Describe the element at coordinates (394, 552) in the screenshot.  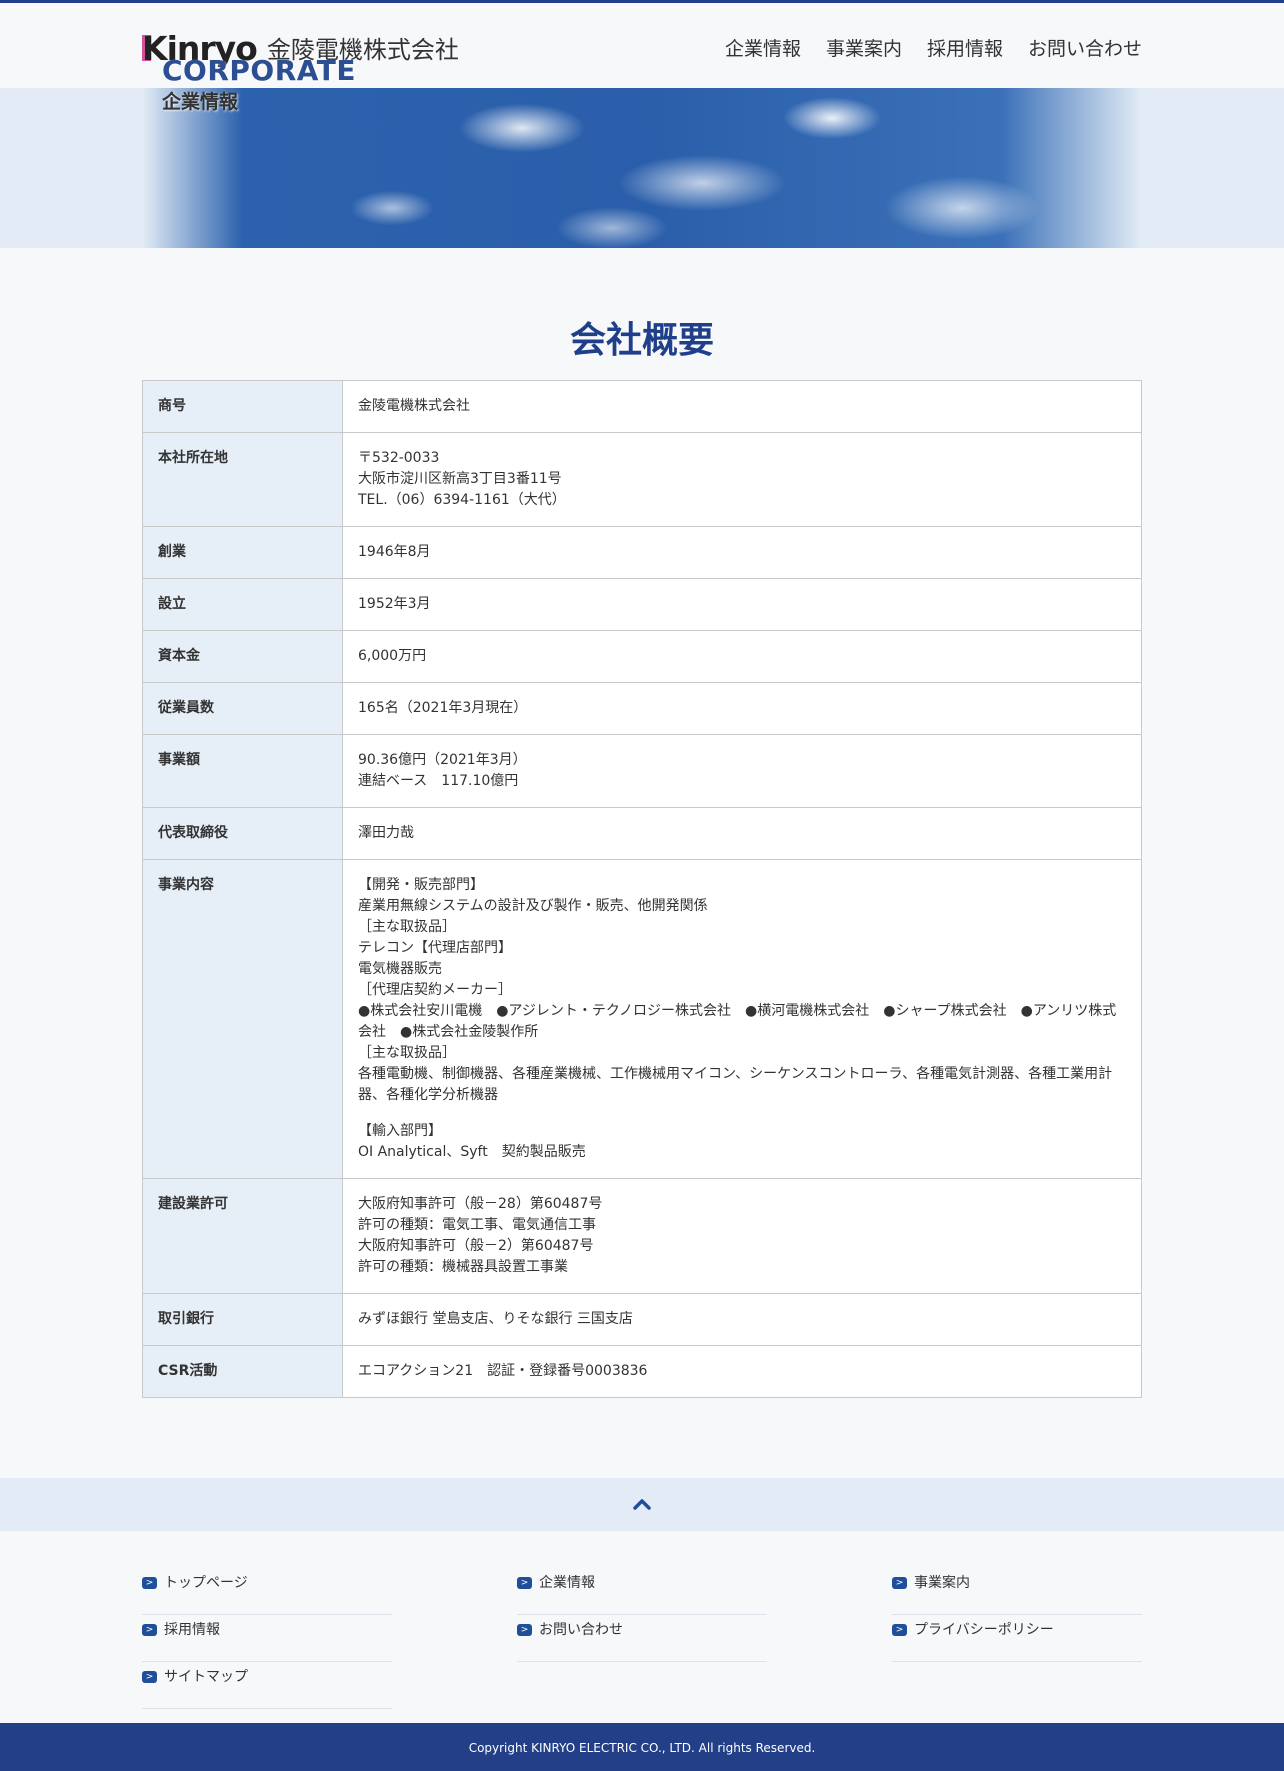
I see `row-value-line: 1946年8月` at that location.